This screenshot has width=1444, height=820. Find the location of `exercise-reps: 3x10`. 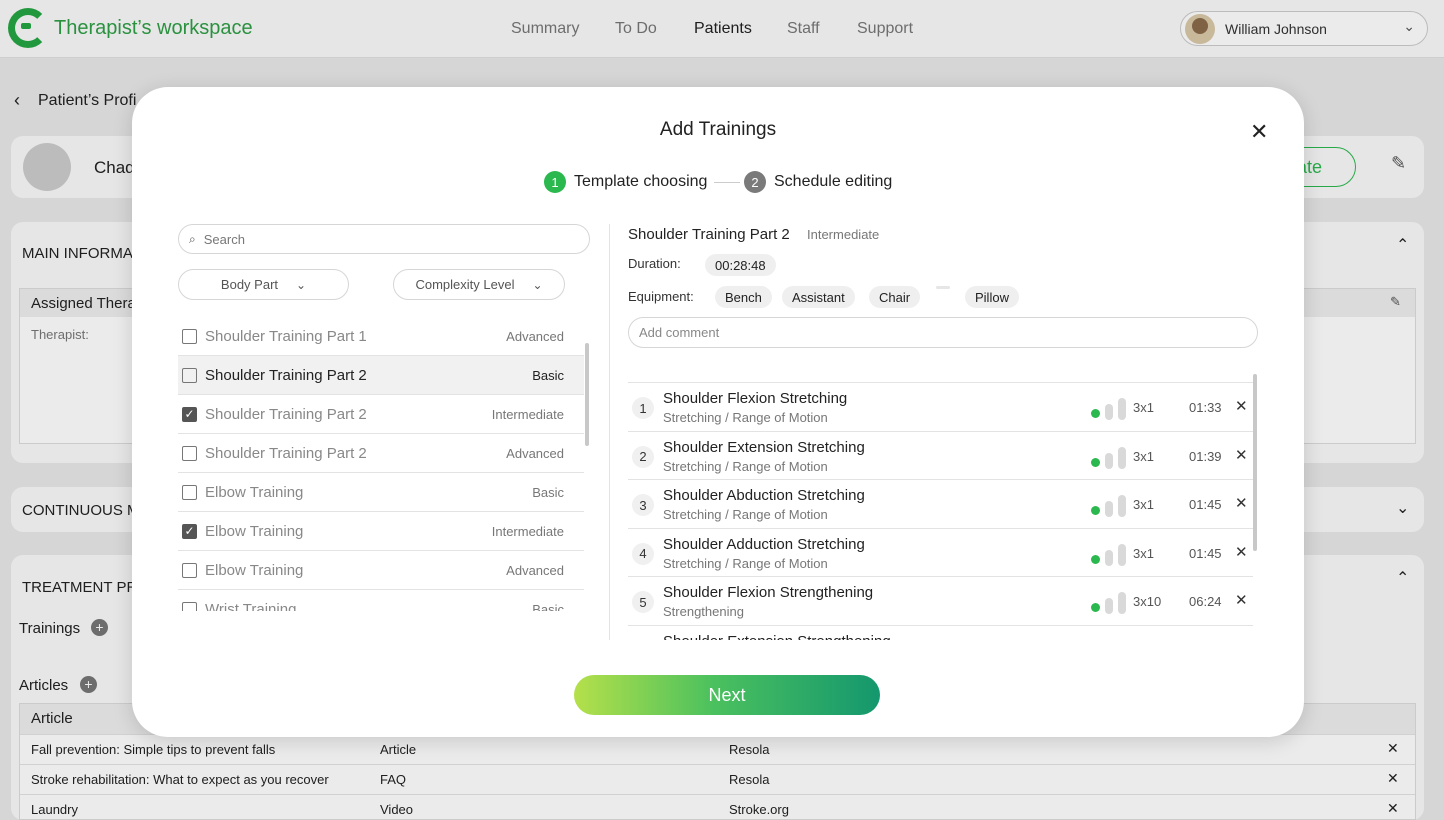

exercise-reps: 3x10 is located at coordinates (1147, 601).